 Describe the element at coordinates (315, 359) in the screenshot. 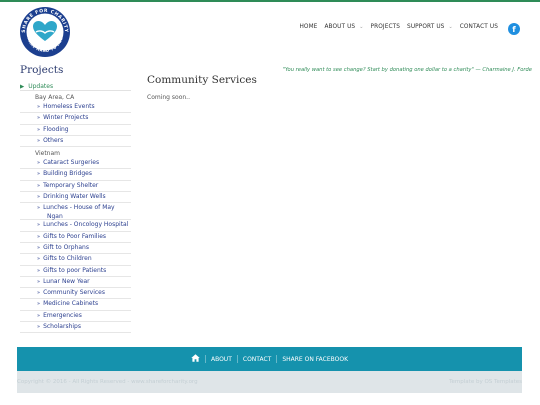

I see `footer-link-share-on-facebook: SHARE ON FACEBOOK` at that location.